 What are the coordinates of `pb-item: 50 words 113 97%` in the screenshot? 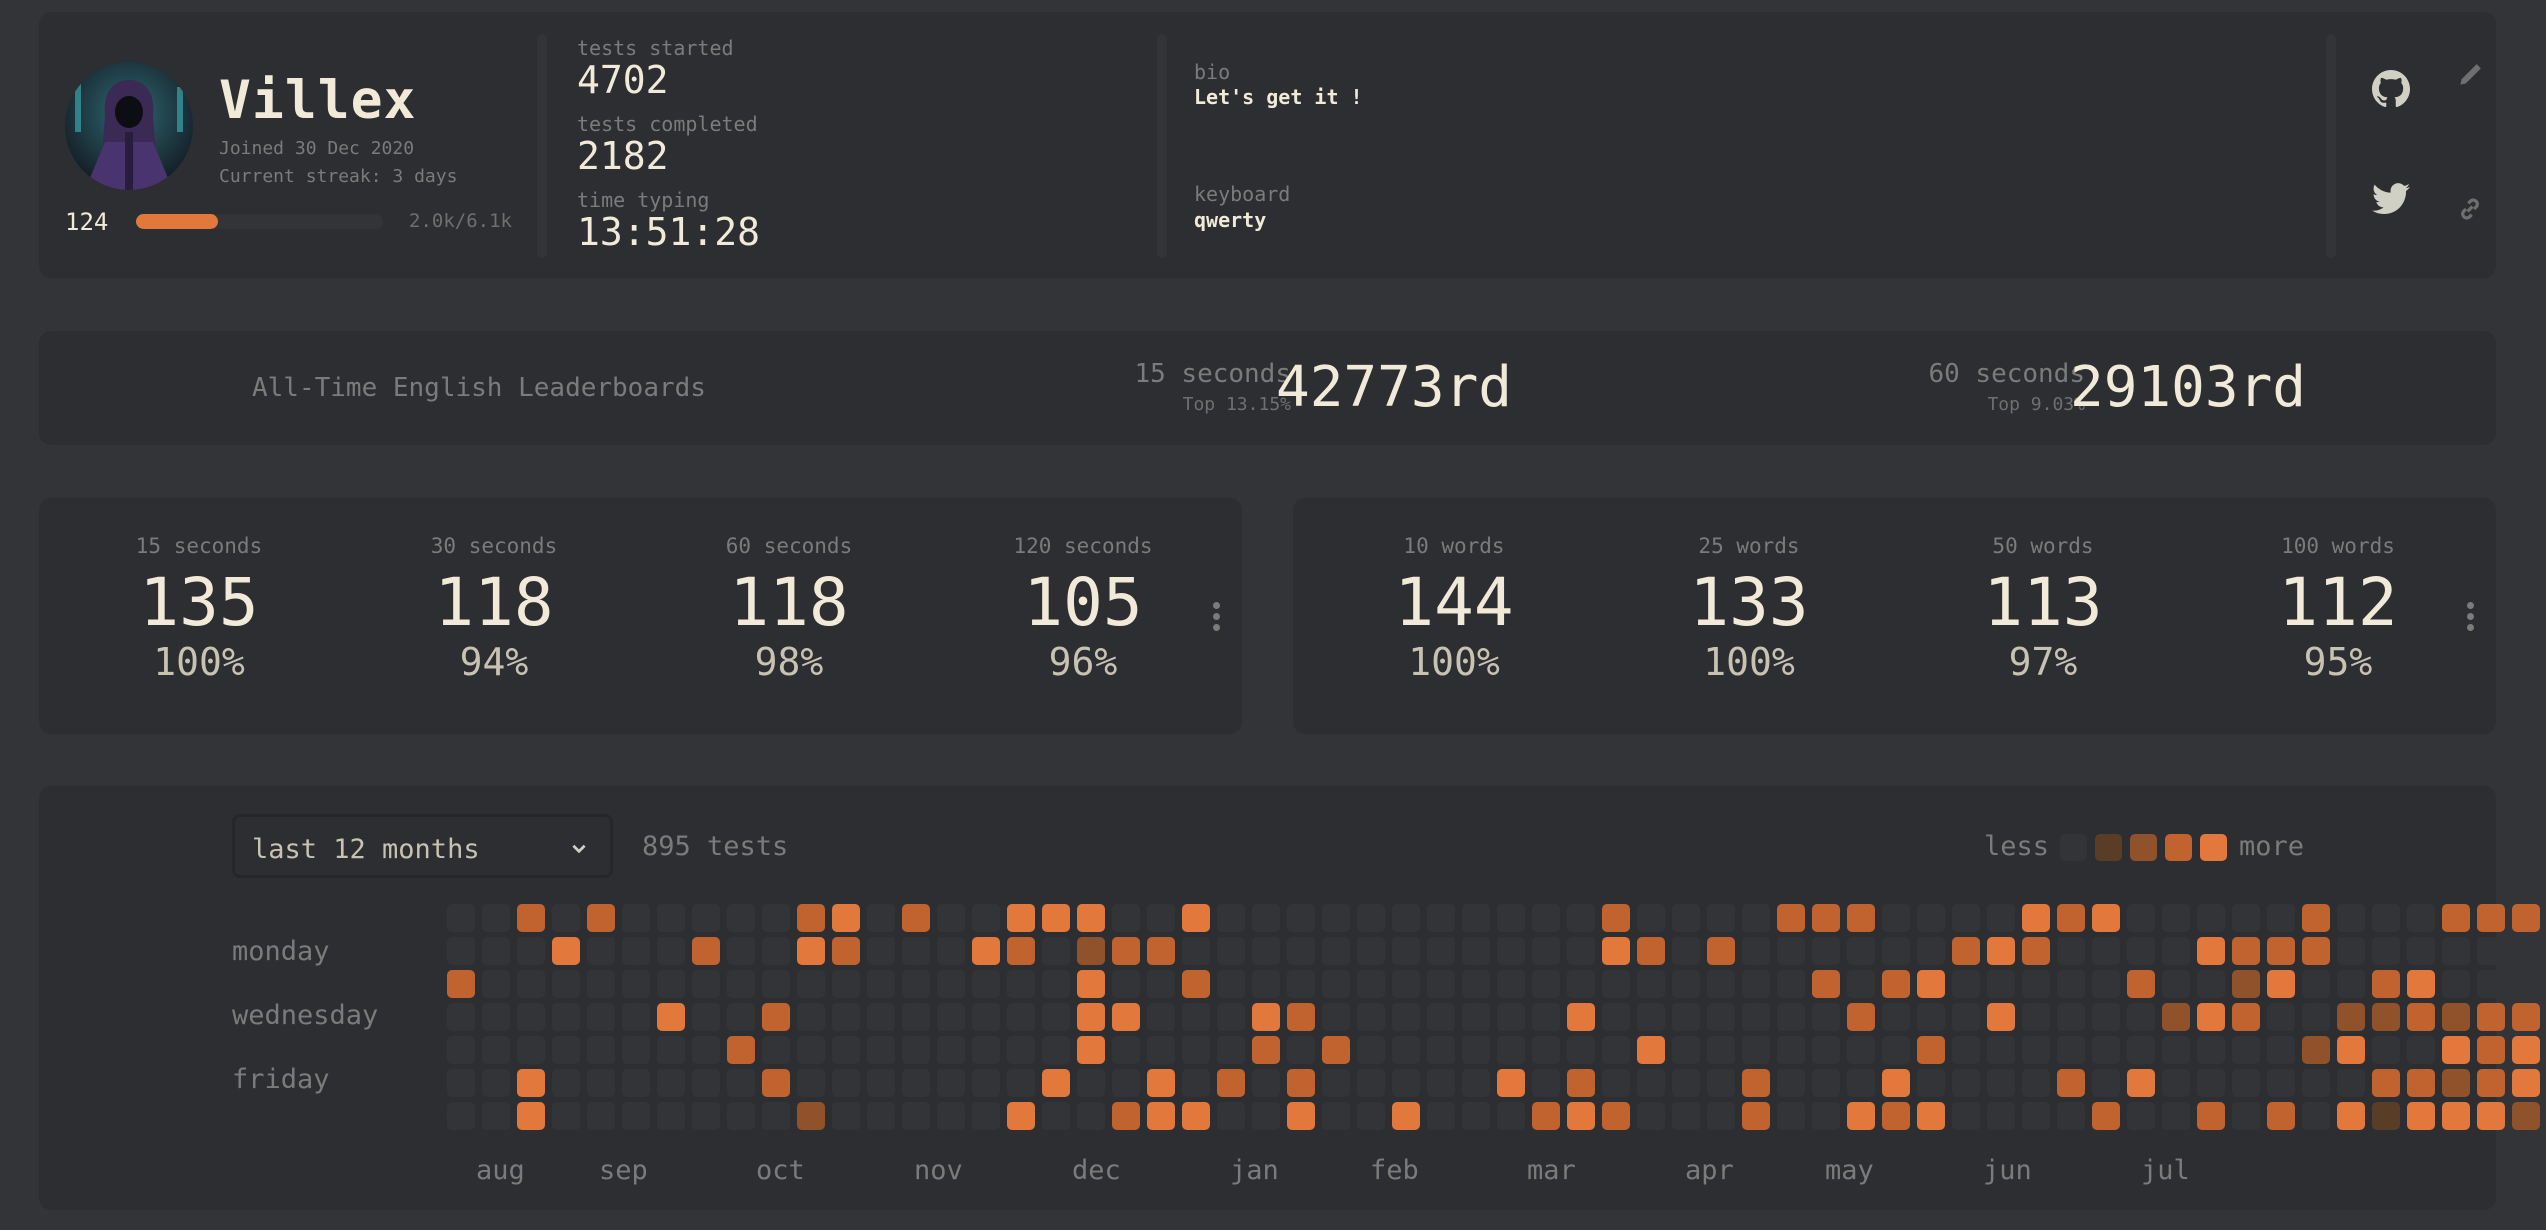 It's located at (2043, 609).